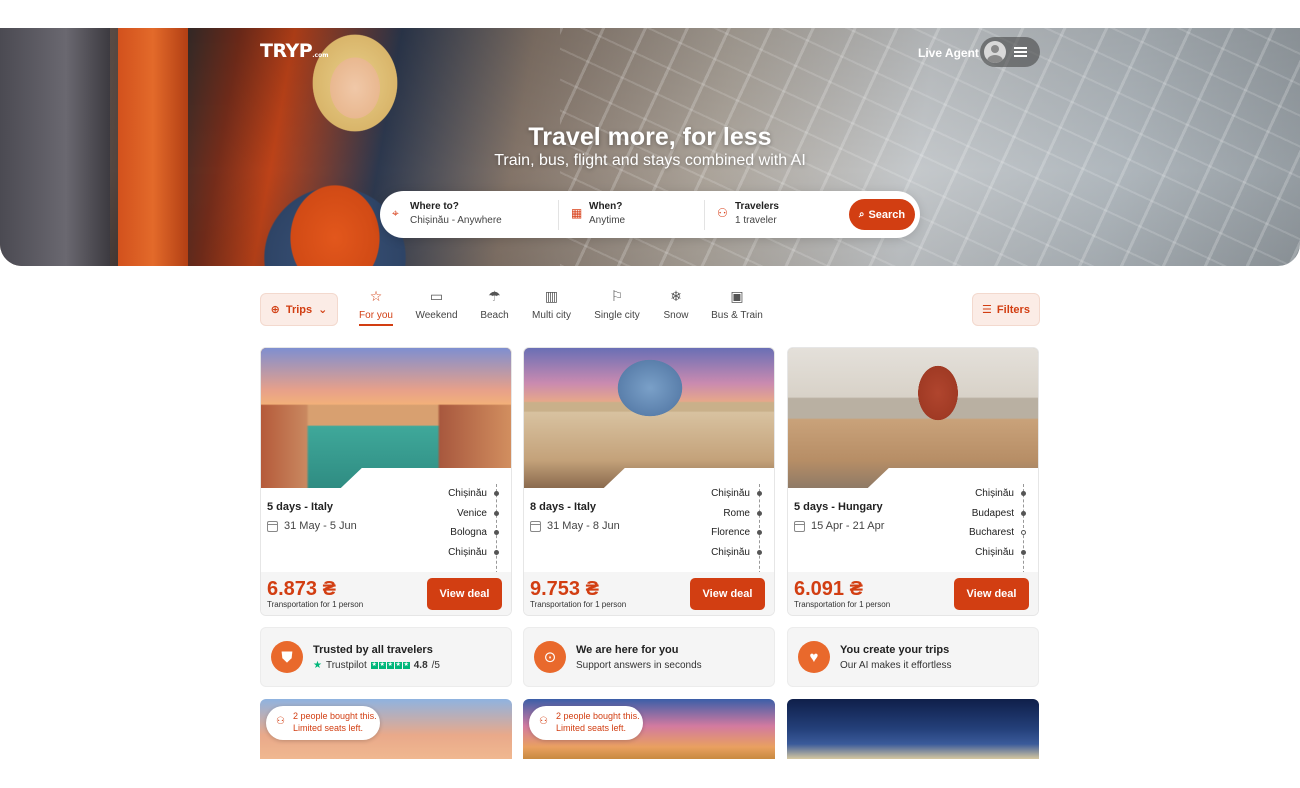  I want to click on user-menu-button, so click(1010, 52).